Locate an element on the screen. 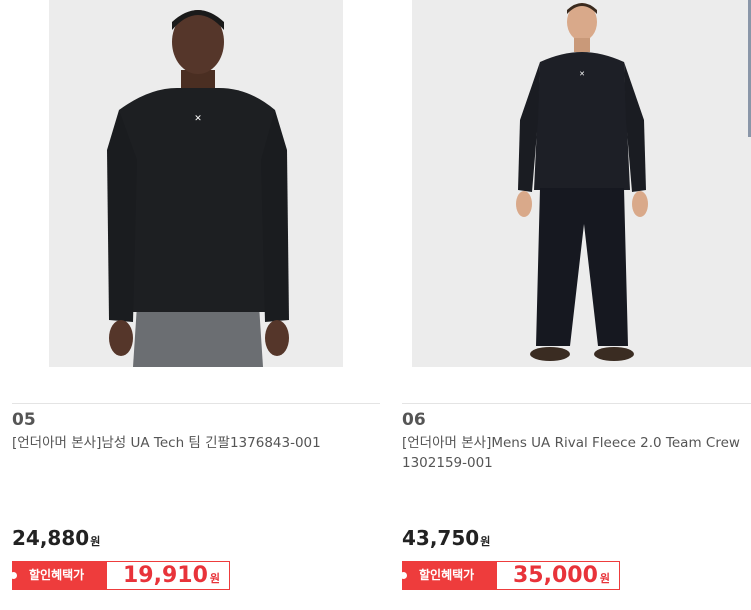 The height and width of the screenshot is (610, 751). discount-price-value: 19,910 is located at coordinates (165, 575).